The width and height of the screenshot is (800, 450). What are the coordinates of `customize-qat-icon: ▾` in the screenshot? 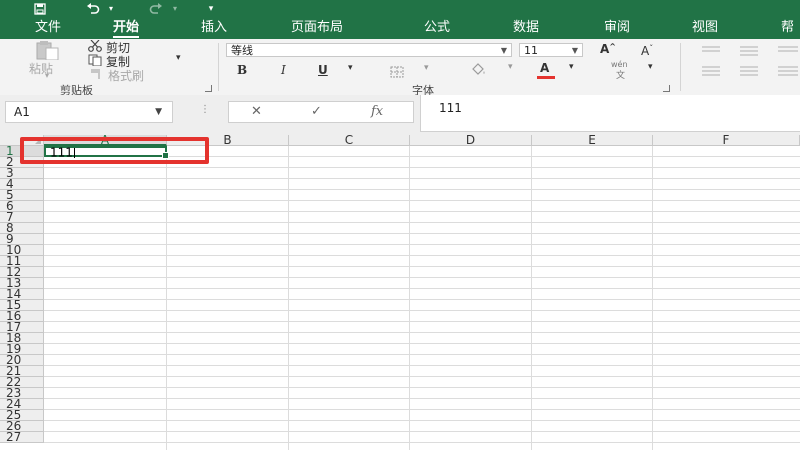 It's located at (211, 8).